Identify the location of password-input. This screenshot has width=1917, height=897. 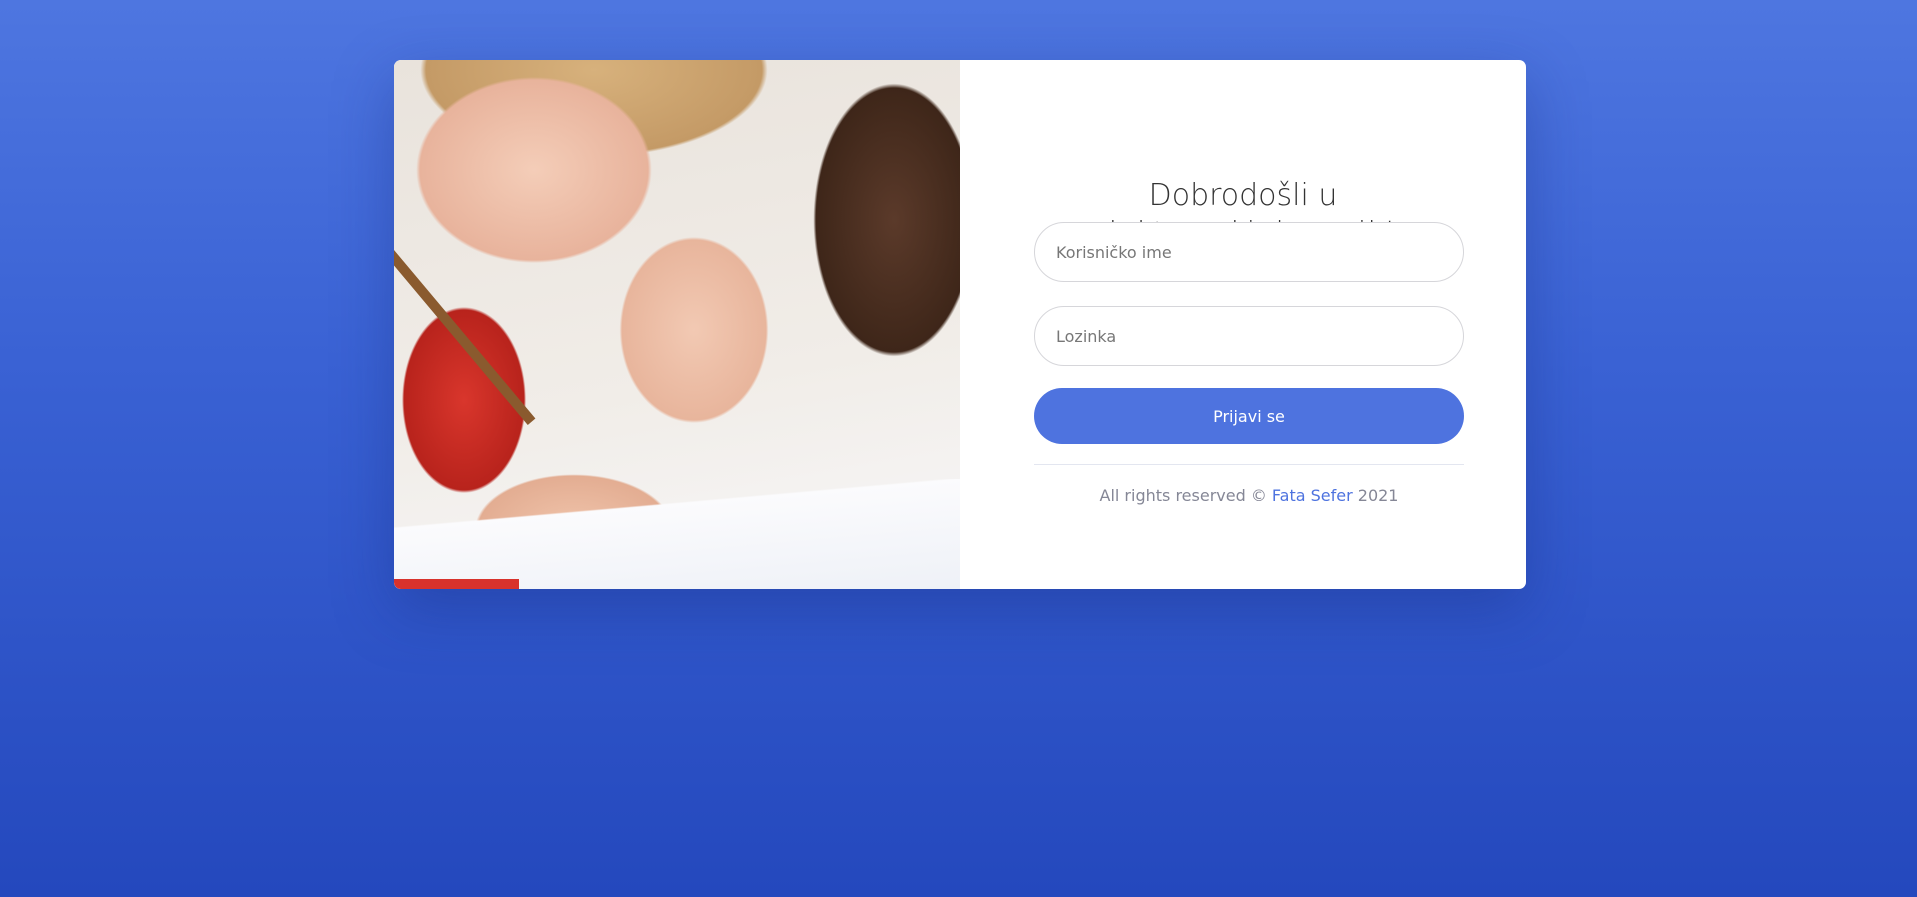
(1249, 336).